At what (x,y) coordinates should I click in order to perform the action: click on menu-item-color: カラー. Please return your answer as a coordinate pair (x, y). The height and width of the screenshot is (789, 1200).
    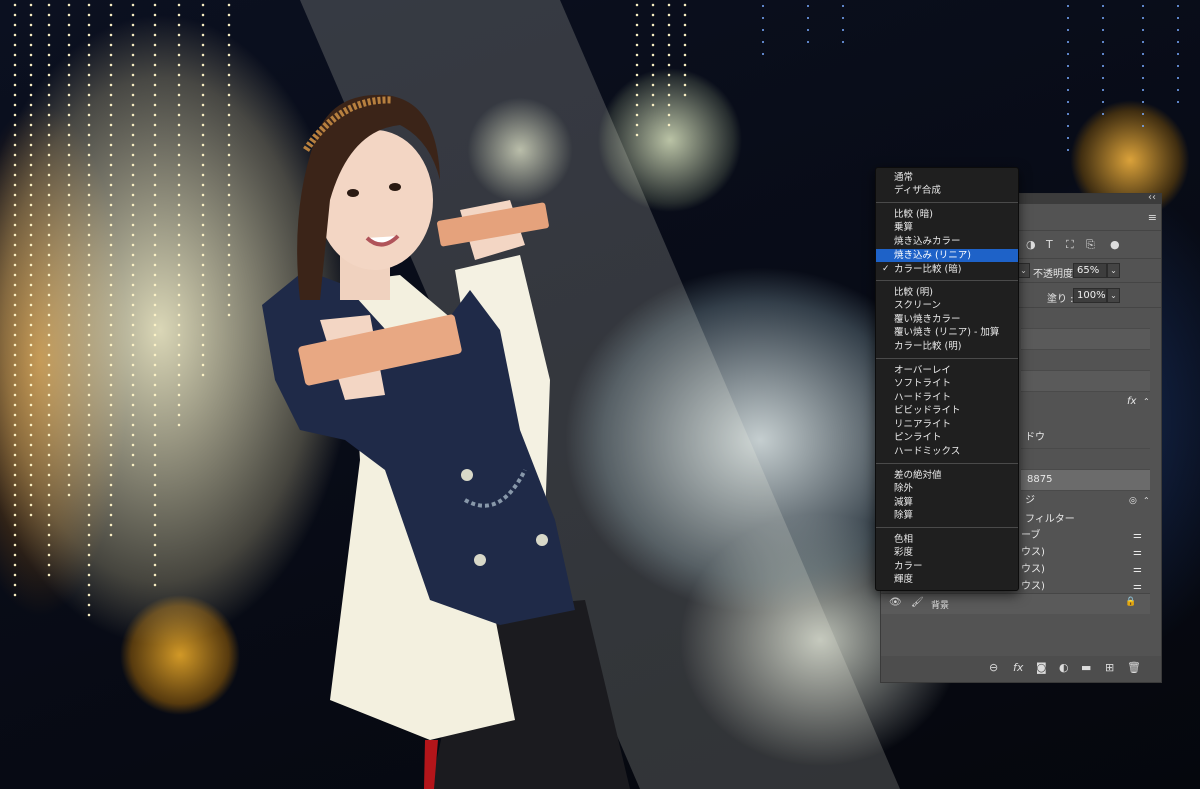
    Looking at the image, I should click on (947, 566).